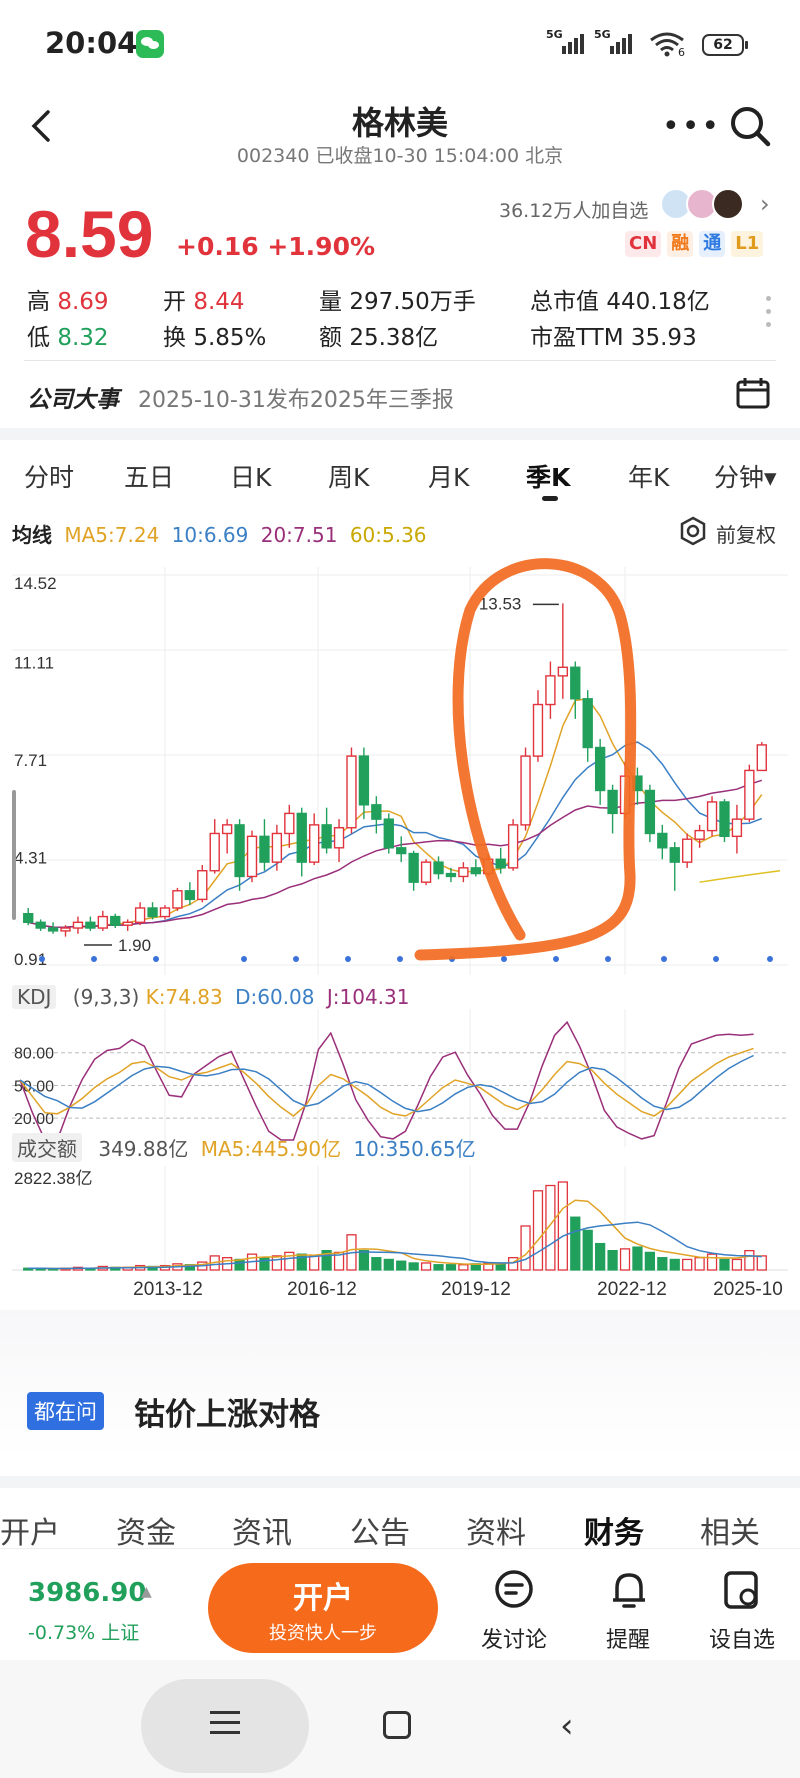 The width and height of the screenshot is (800, 1778). Describe the element at coordinates (602, 34) in the screenshot. I see `network-label-2: 5G` at that location.